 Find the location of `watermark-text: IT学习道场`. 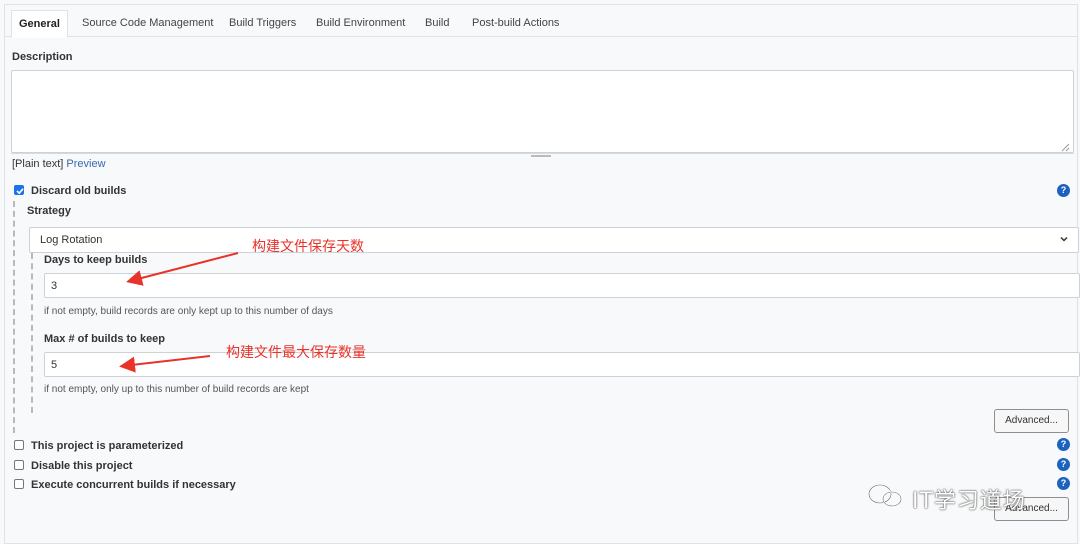

watermark-text: IT学习道场 is located at coordinates (969, 501).